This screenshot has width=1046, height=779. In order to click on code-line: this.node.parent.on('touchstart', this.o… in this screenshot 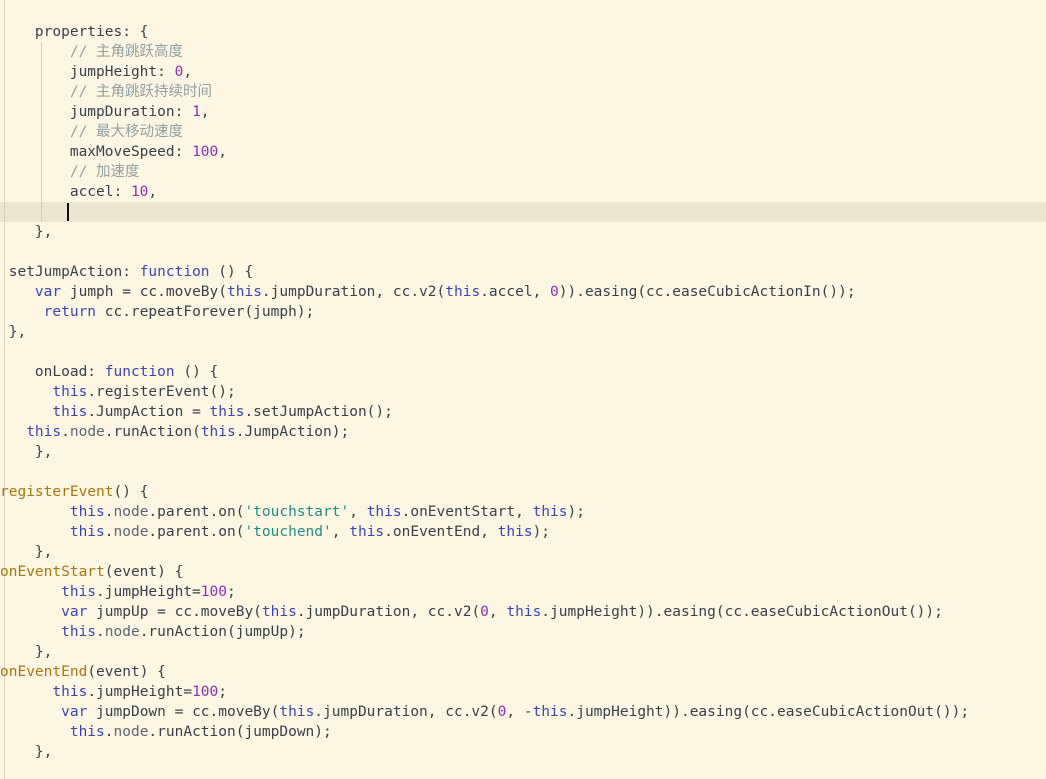, I will do `click(292, 512)`.